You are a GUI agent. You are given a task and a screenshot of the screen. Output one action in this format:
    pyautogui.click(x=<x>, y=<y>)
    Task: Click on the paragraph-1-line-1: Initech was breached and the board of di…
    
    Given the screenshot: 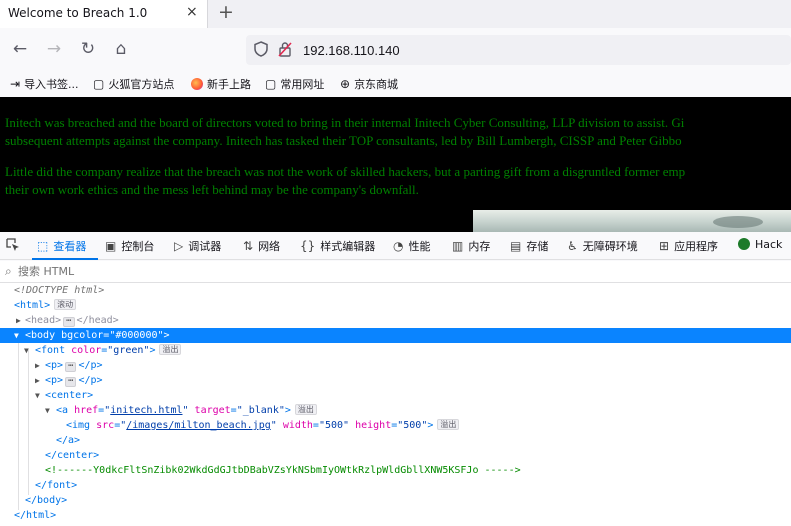 What is the action you would take?
    pyautogui.click(x=345, y=122)
    